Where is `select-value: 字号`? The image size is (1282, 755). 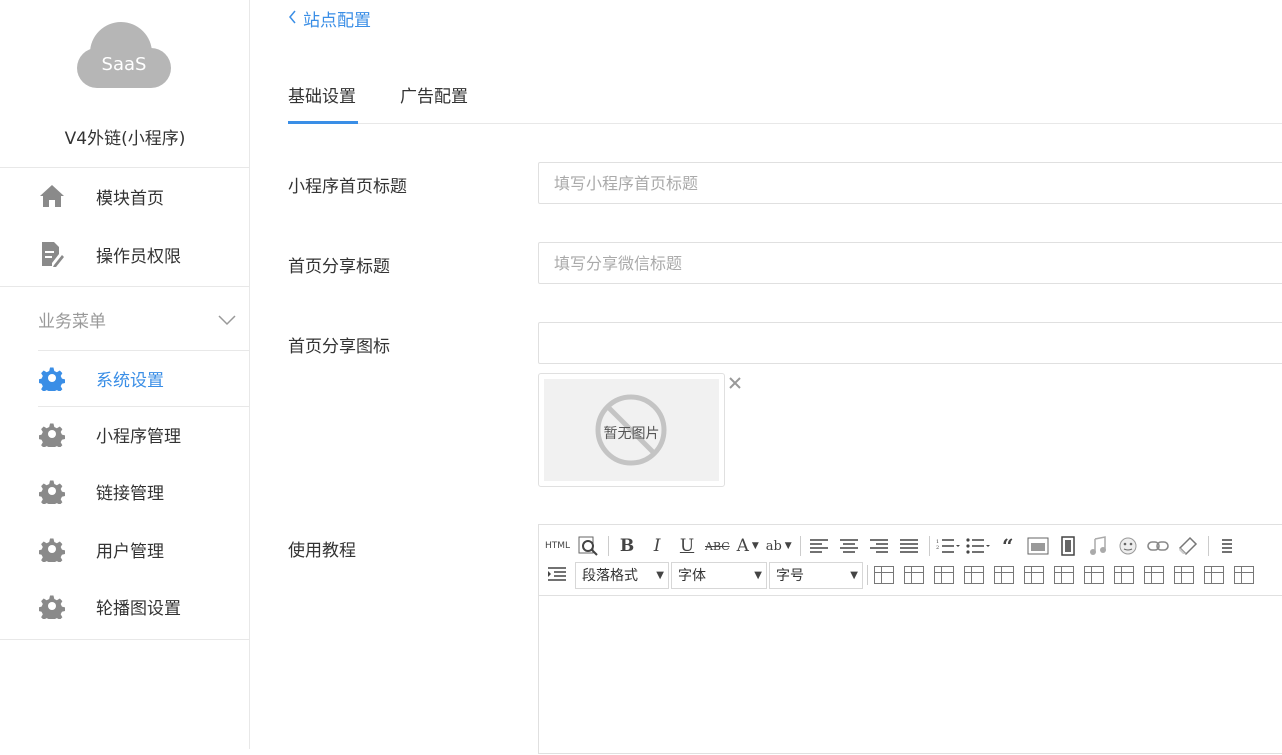
select-value: 字号 is located at coordinates (790, 576).